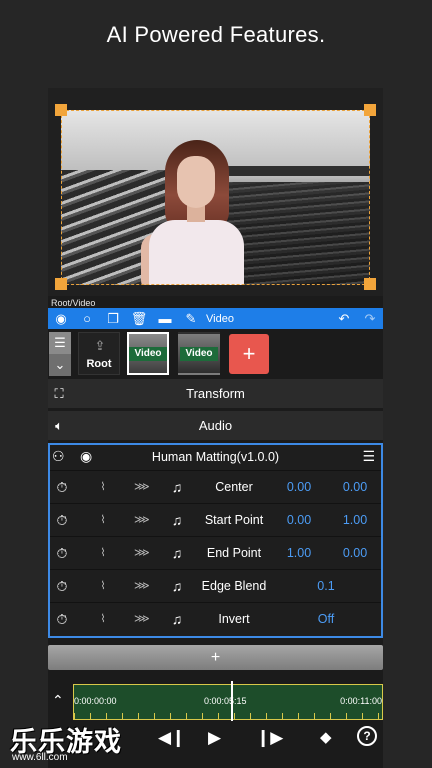 This screenshot has height=768, width=432. I want to click on param-row-edge-blend: ⏱ ⌇ ⋙ ♫ Edge Blend 0.1, so click(215, 585).